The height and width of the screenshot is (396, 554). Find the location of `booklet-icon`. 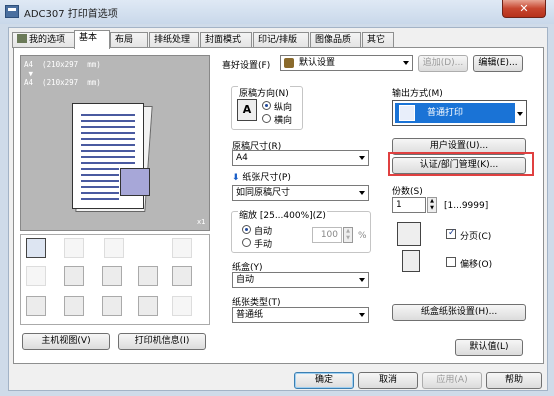

booklet-icon is located at coordinates (114, 248).